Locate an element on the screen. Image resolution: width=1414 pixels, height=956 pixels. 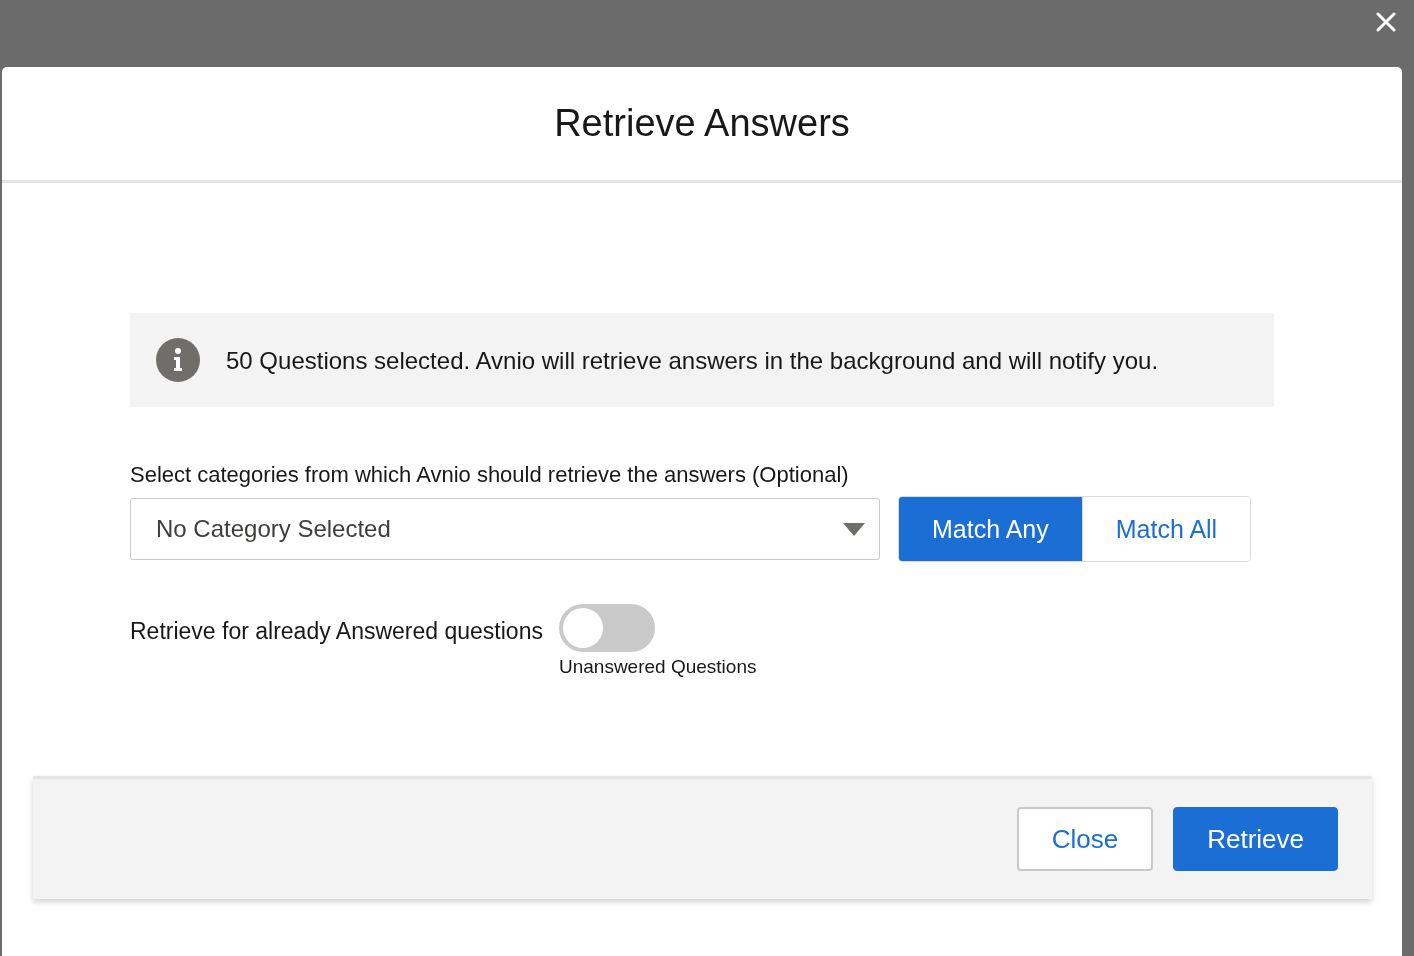
match-option-button: Match Any is located at coordinates (990, 529).